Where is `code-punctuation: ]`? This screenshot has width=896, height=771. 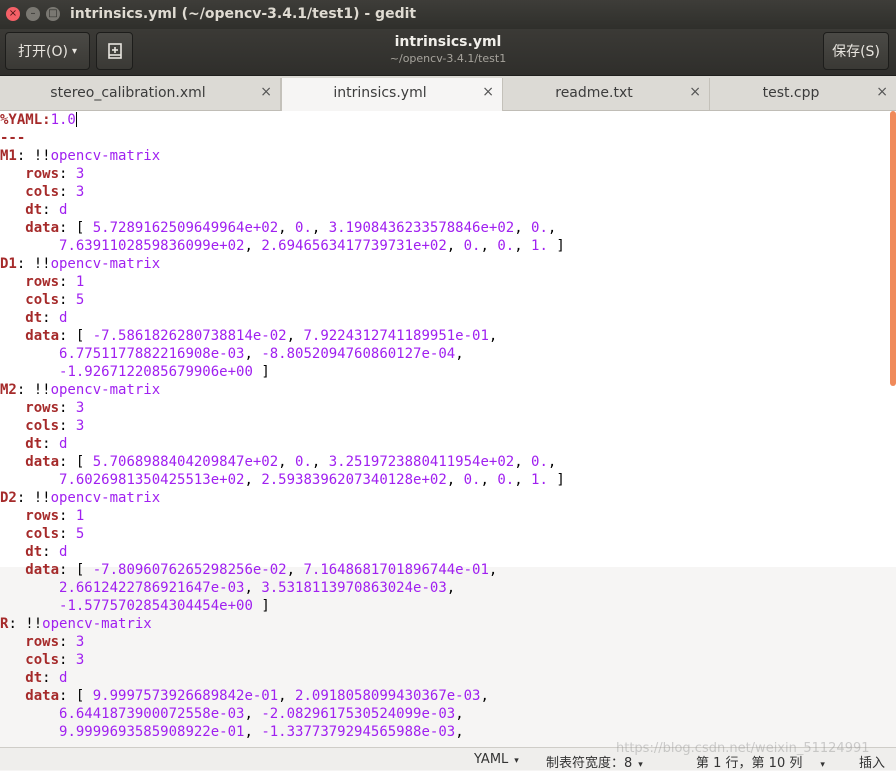 code-punctuation: ] is located at coordinates (556, 246).